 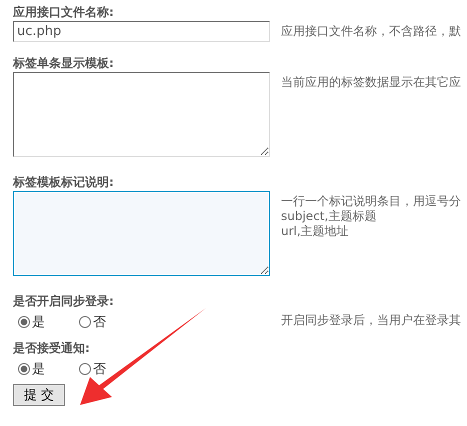 What do you see at coordinates (64, 12) in the screenshot?
I see `field-label: 应用接口文件名称:` at bounding box center [64, 12].